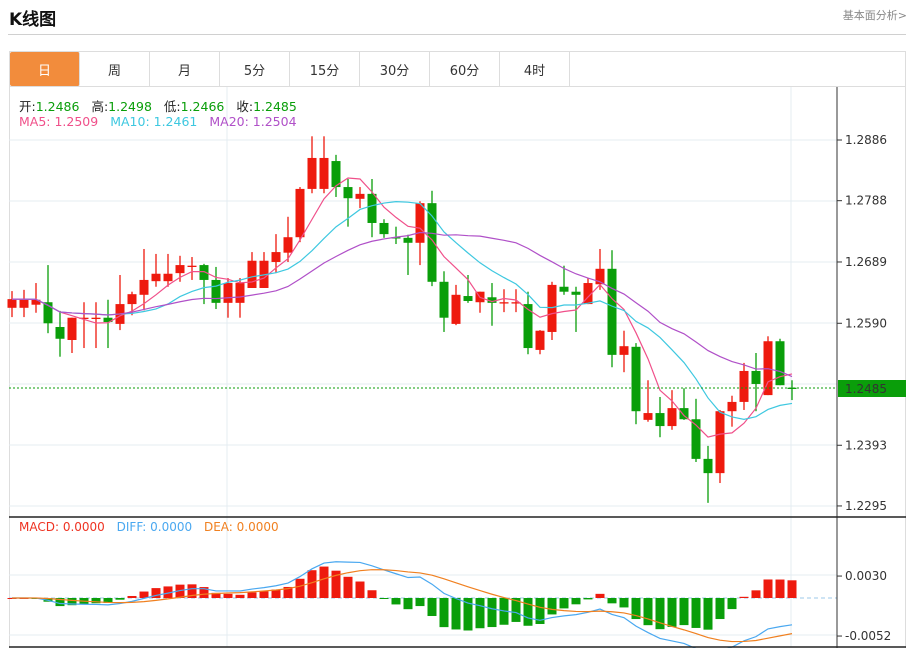  I want to click on open-label: 开:, so click(27, 106).